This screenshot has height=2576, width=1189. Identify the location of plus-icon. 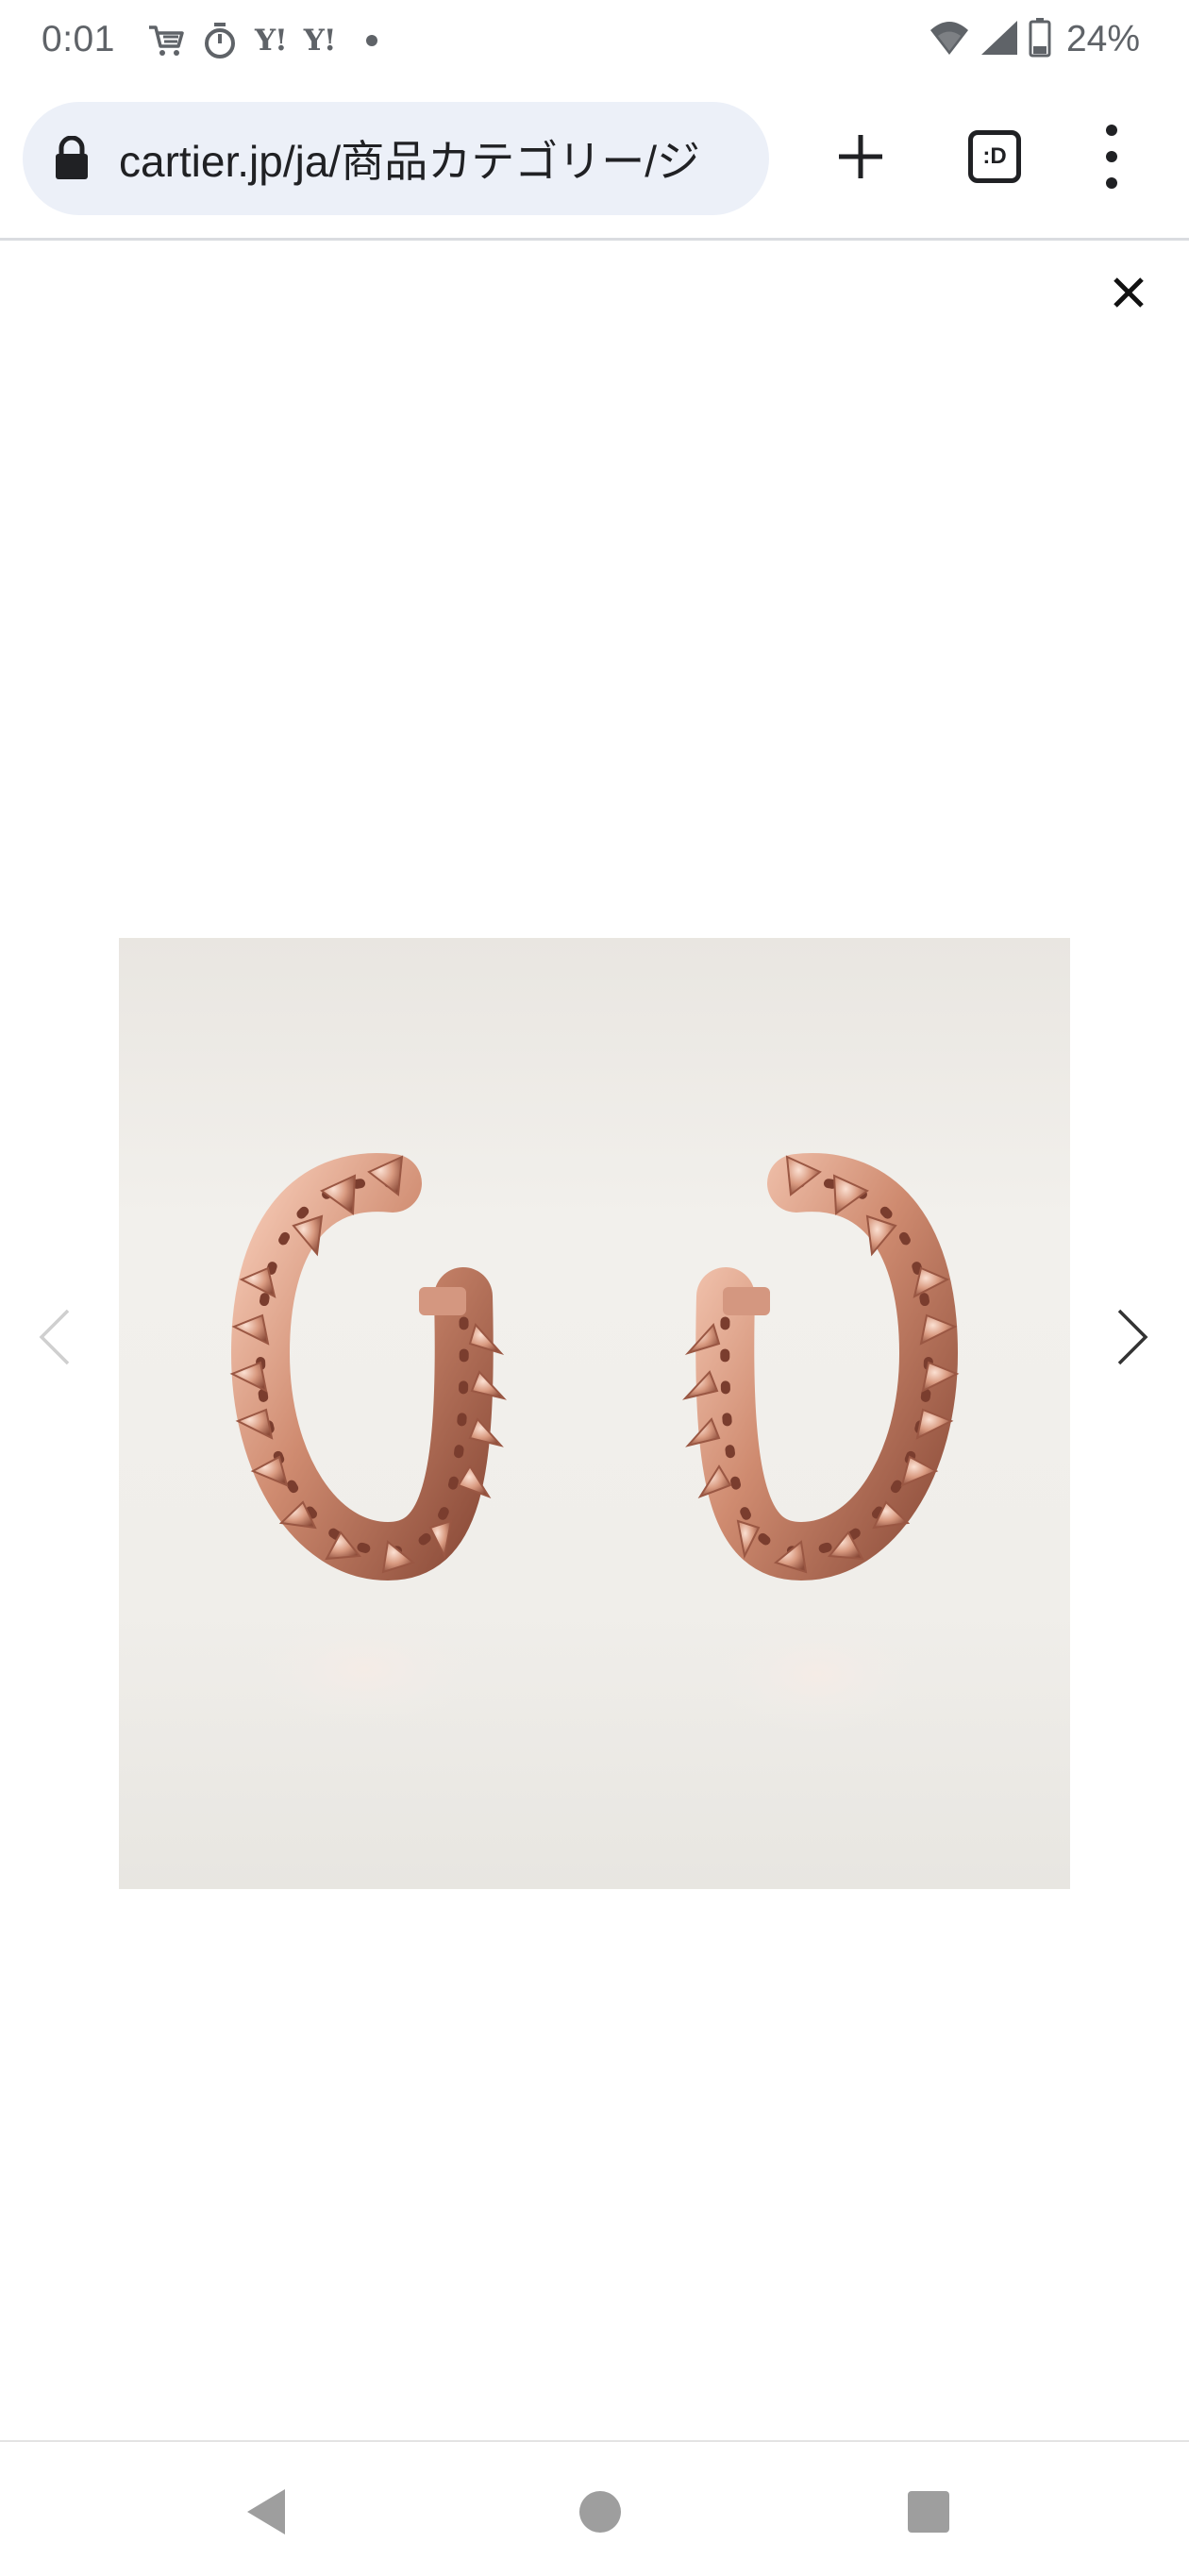
(861, 156).